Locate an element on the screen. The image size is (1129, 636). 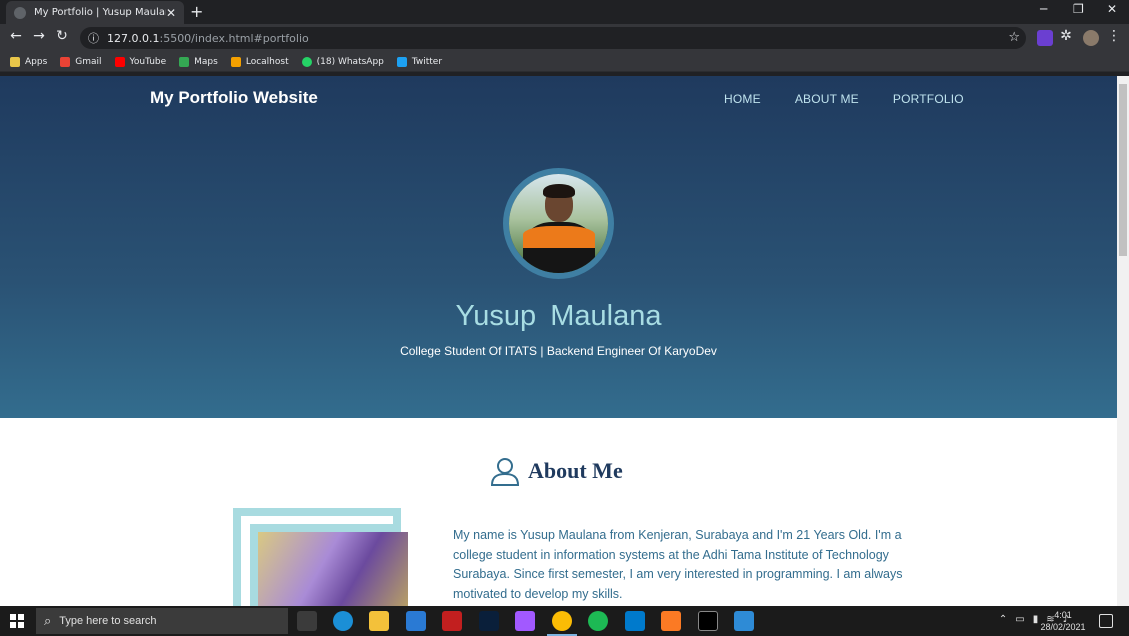
minimize-button: ─ is located at coordinates (1043, 9).